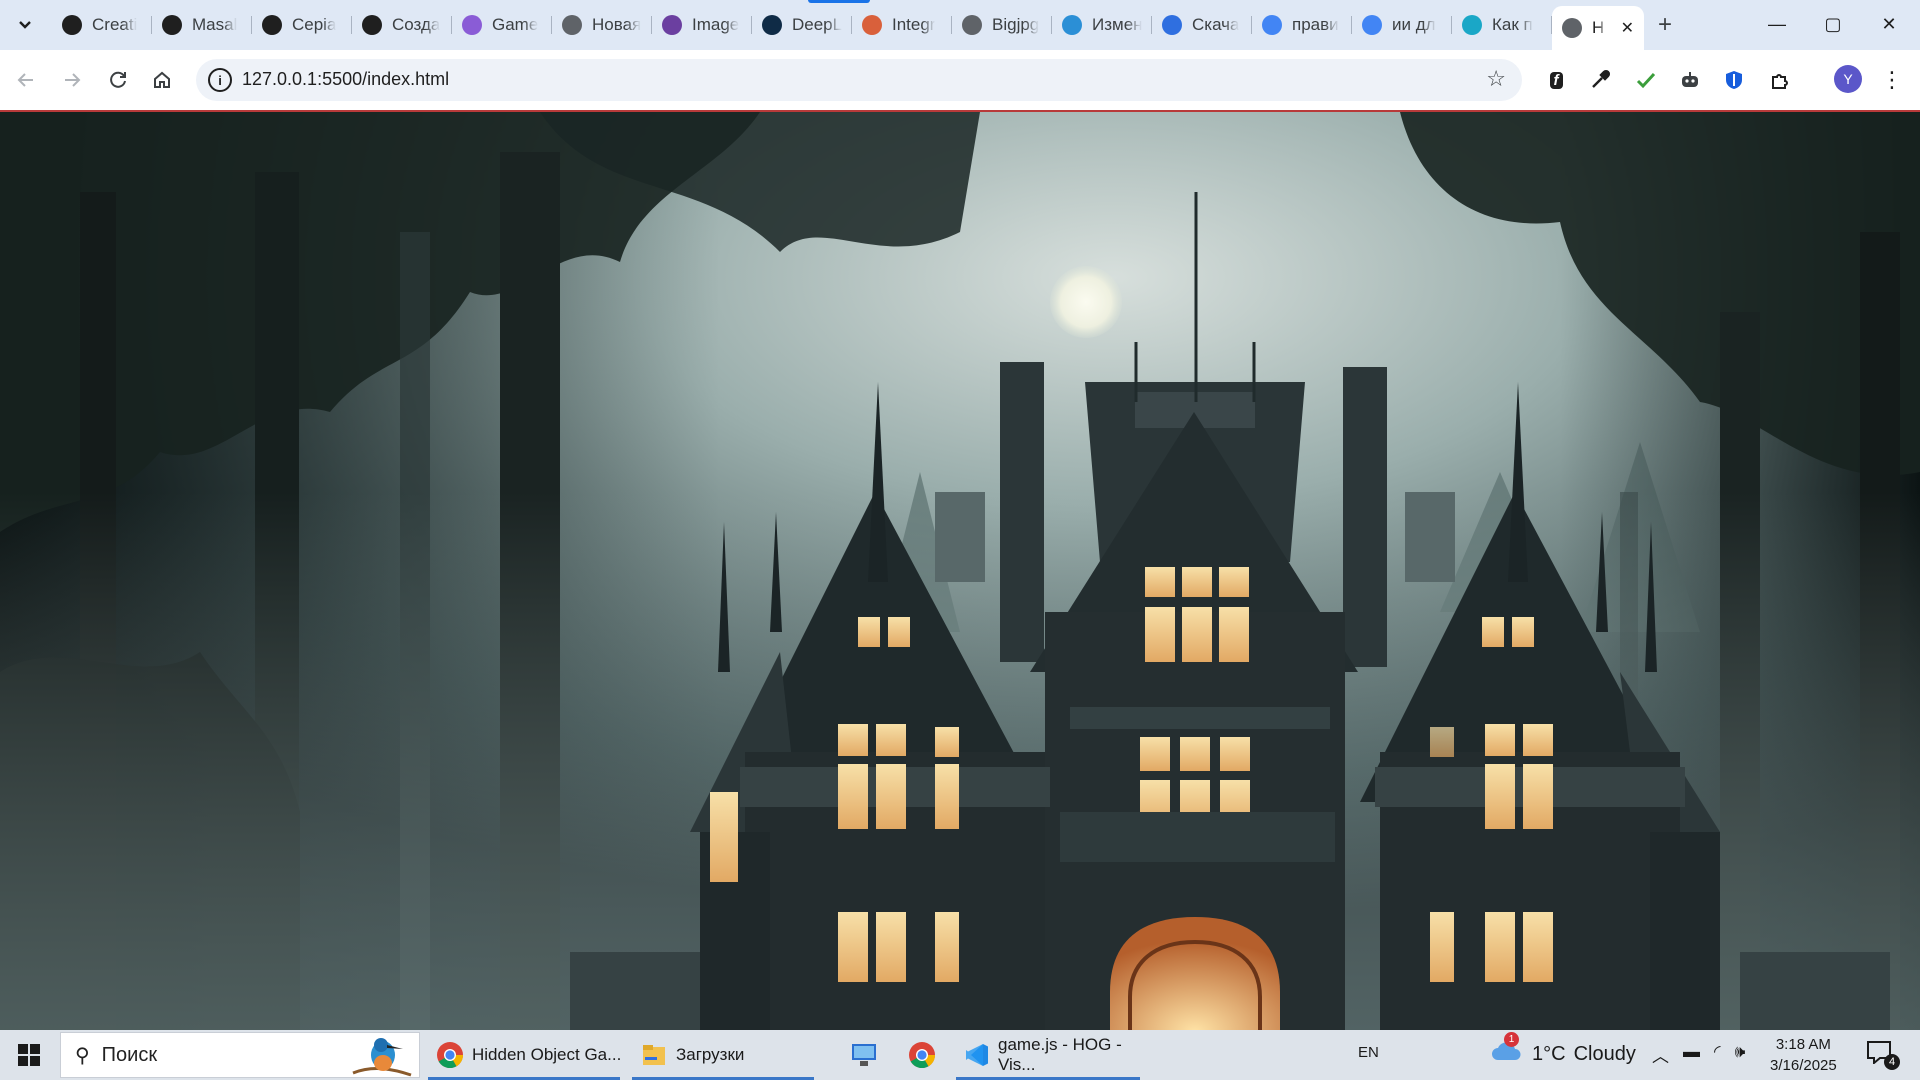  What do you see at coordinates (977, 1055) in the screenshot?
I see `vscode-icon` at bounding box center [977, 1055].